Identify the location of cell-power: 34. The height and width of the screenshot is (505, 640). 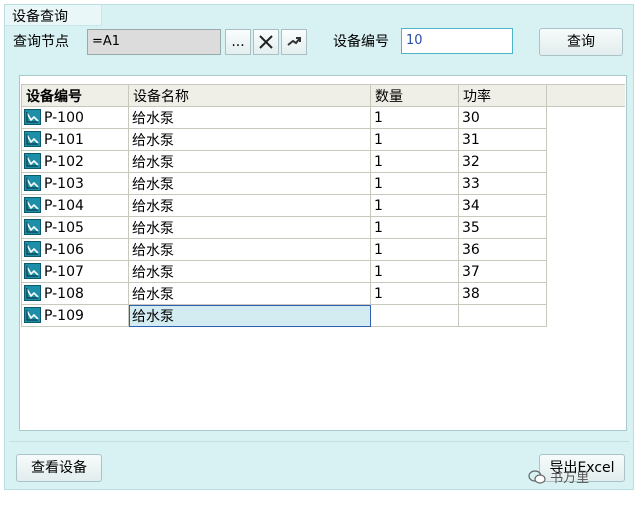
(502, 205).